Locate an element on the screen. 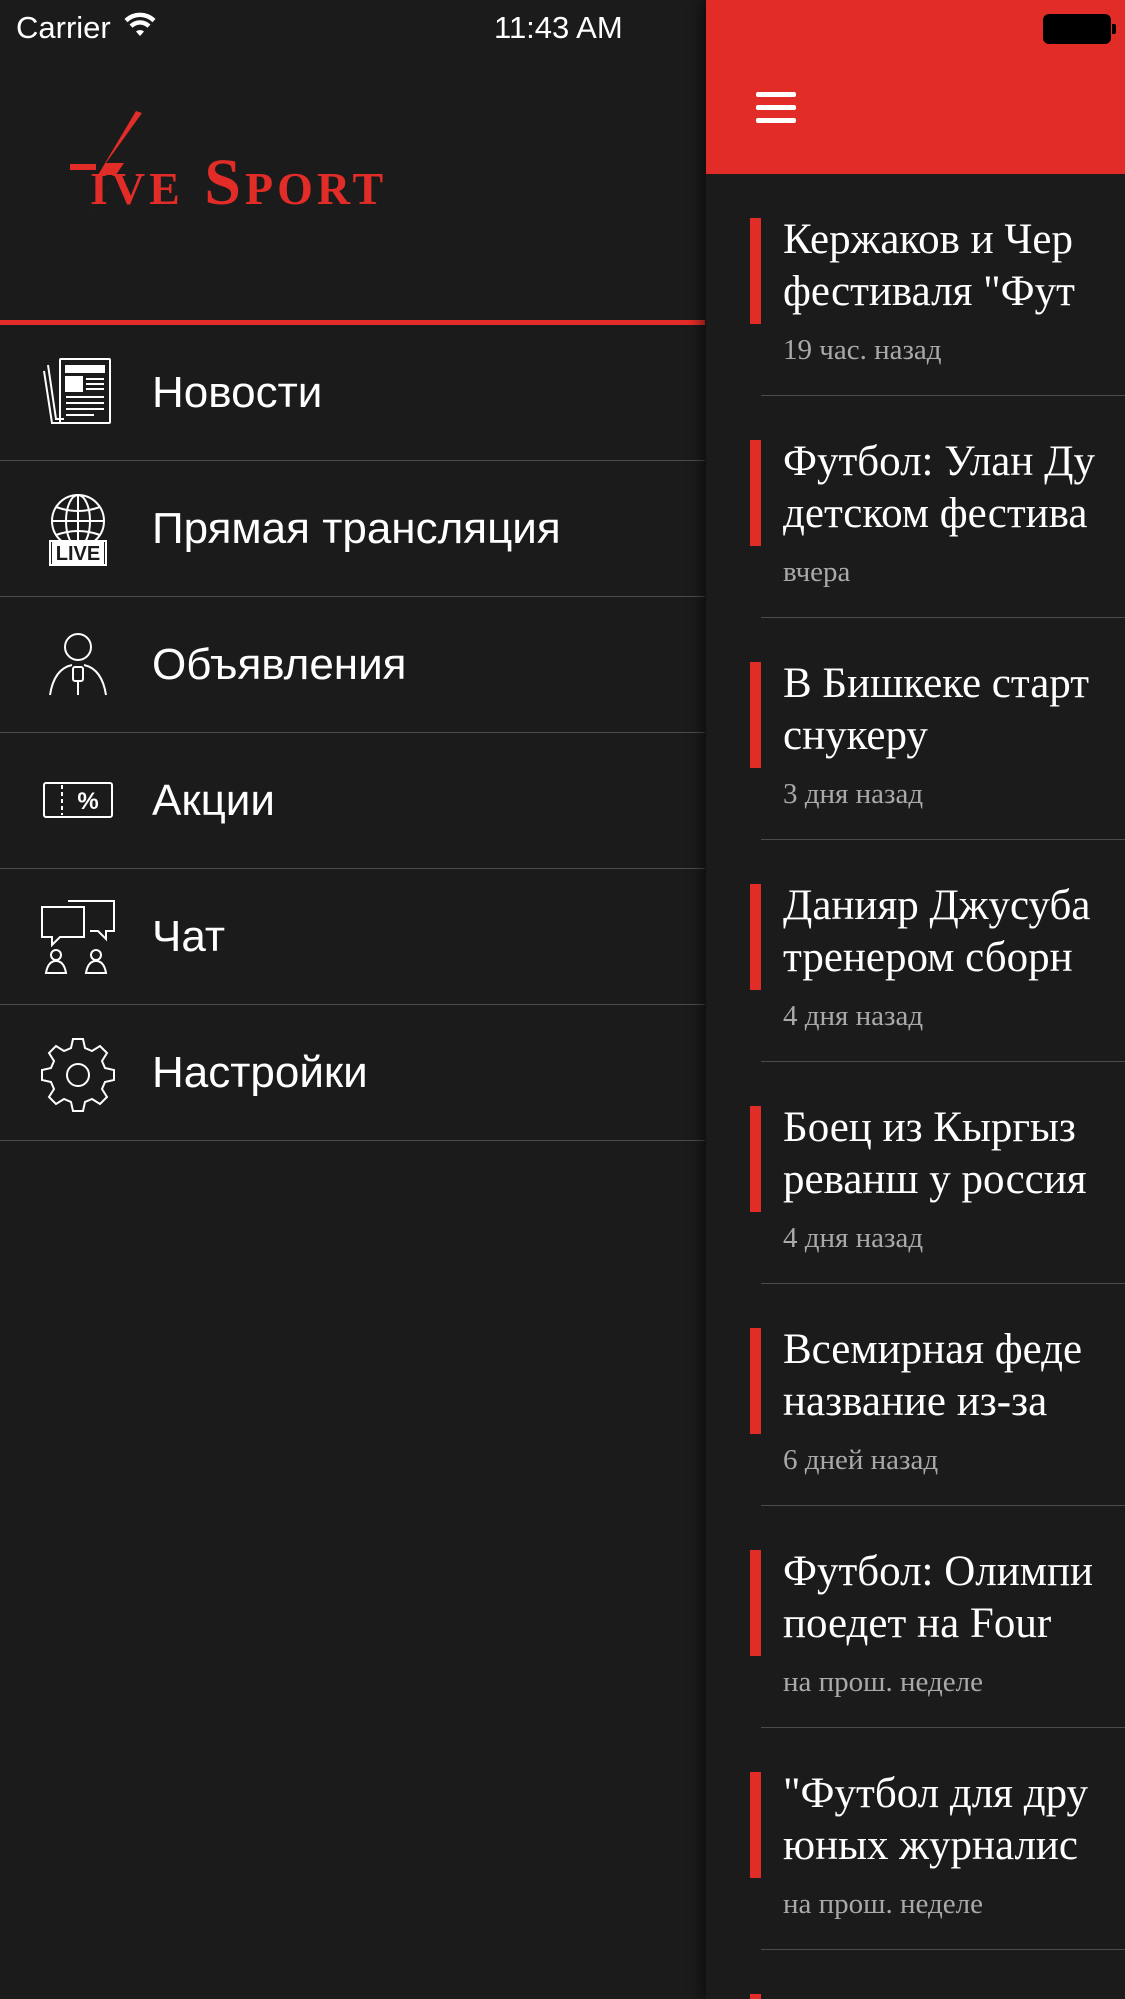  live-globe-icon: LIVE is located at coordinates (78, 529).